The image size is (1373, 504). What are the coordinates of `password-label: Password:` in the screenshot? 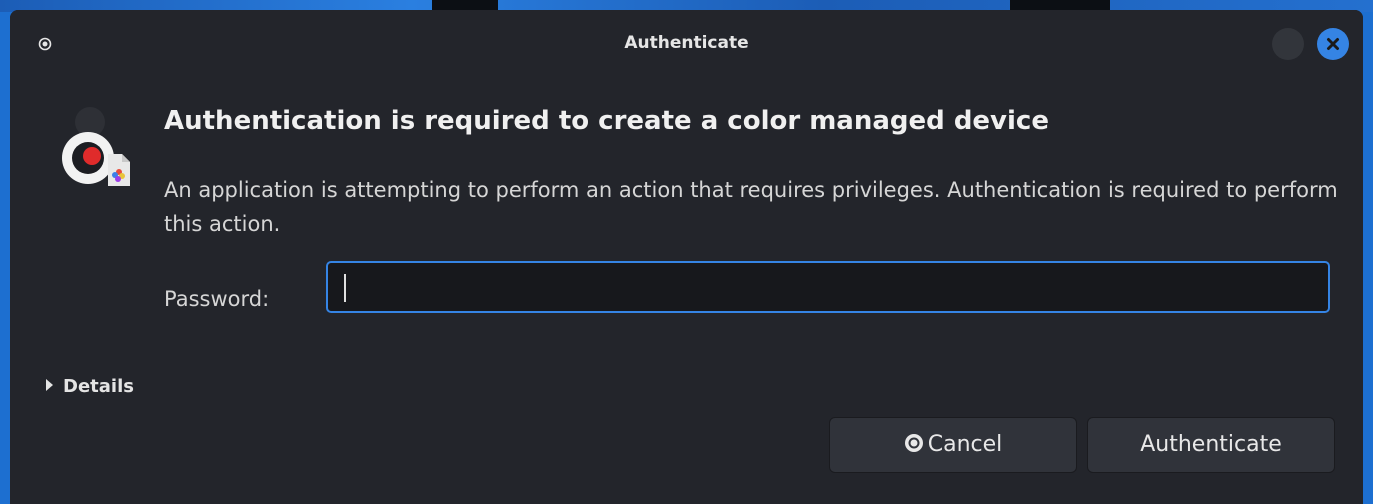 It's located at (217, 299).